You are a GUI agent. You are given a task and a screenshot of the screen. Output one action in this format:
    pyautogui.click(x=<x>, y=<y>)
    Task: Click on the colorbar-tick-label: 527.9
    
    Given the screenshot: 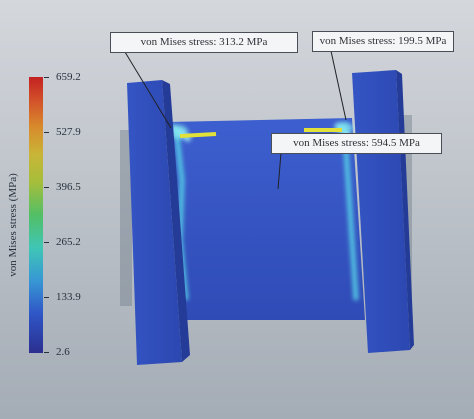 What is the action you would take?
    pyautogui.click(x=68, y=132)
    